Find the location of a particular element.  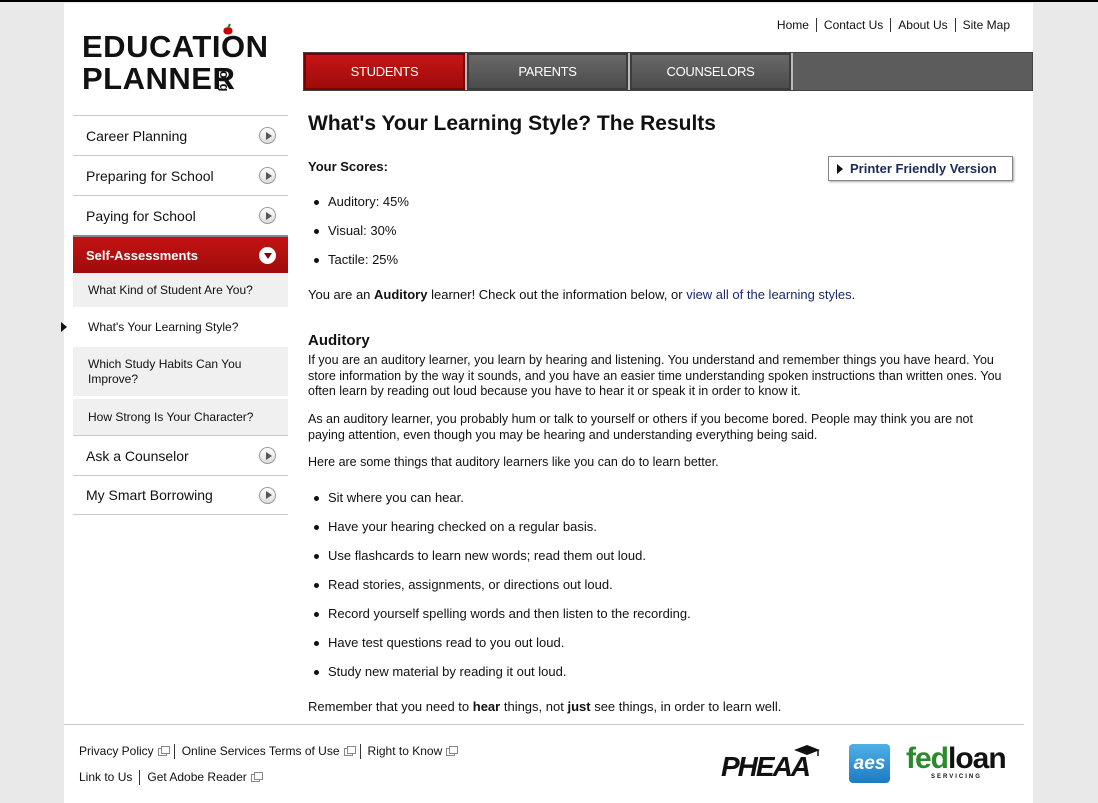

site-map-link: Site Map is located at coordinates (985, 25).